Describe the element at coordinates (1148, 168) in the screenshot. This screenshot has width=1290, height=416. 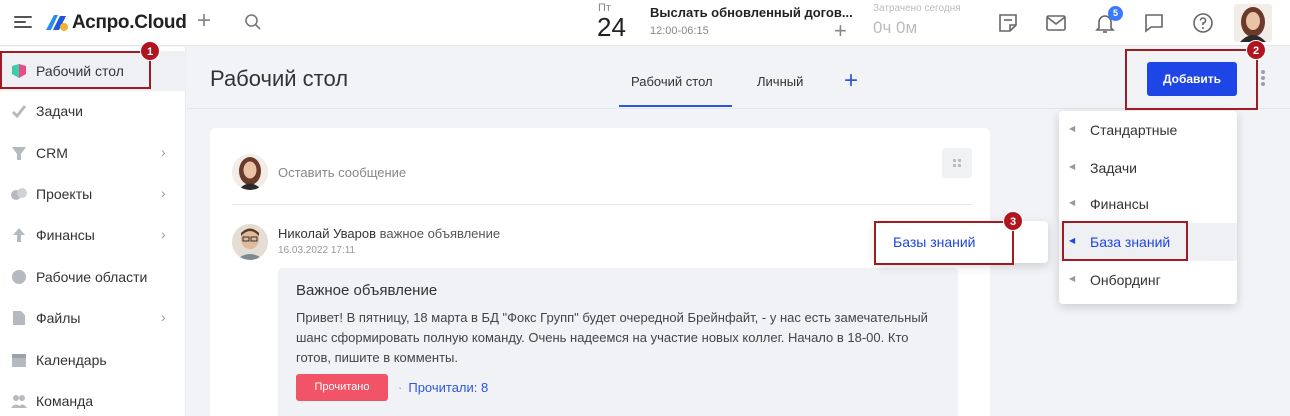
I see `dropdown-item-tasks: ◀ Задачи` at that location.